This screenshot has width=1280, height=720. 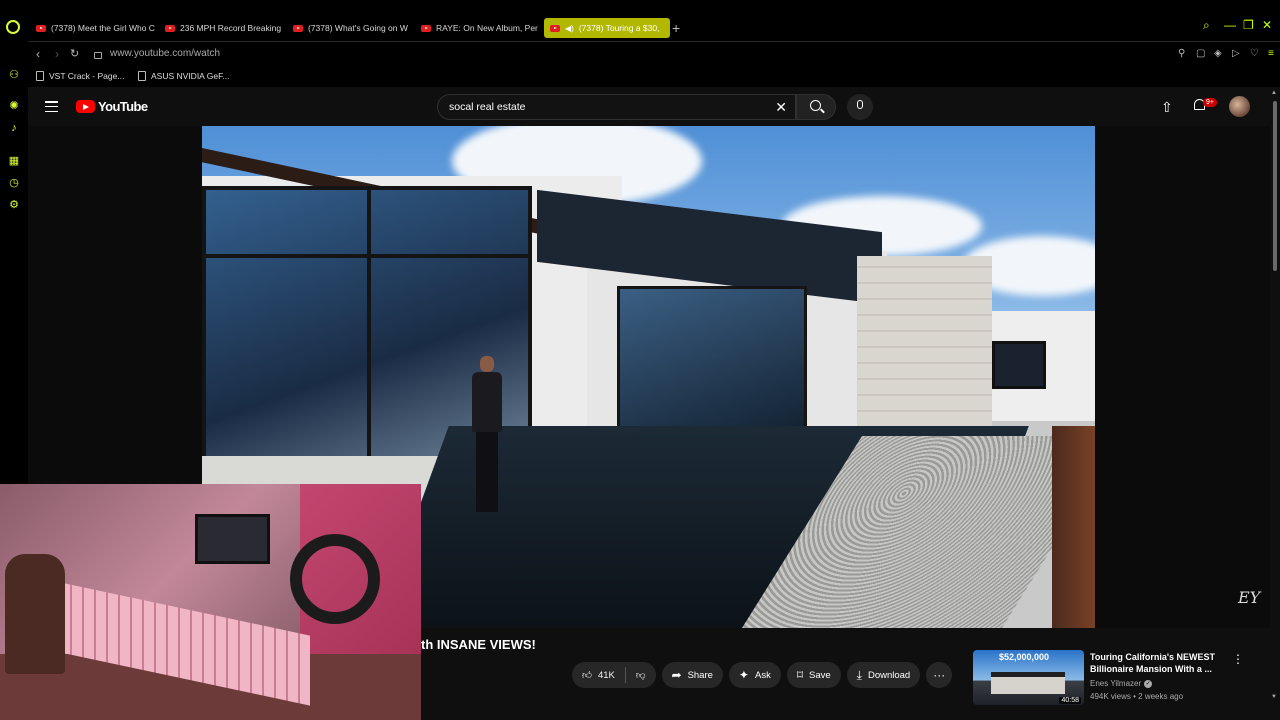 I want to click on tab-label: RAYE: On New Album, Per, so click(x=487, y=28).